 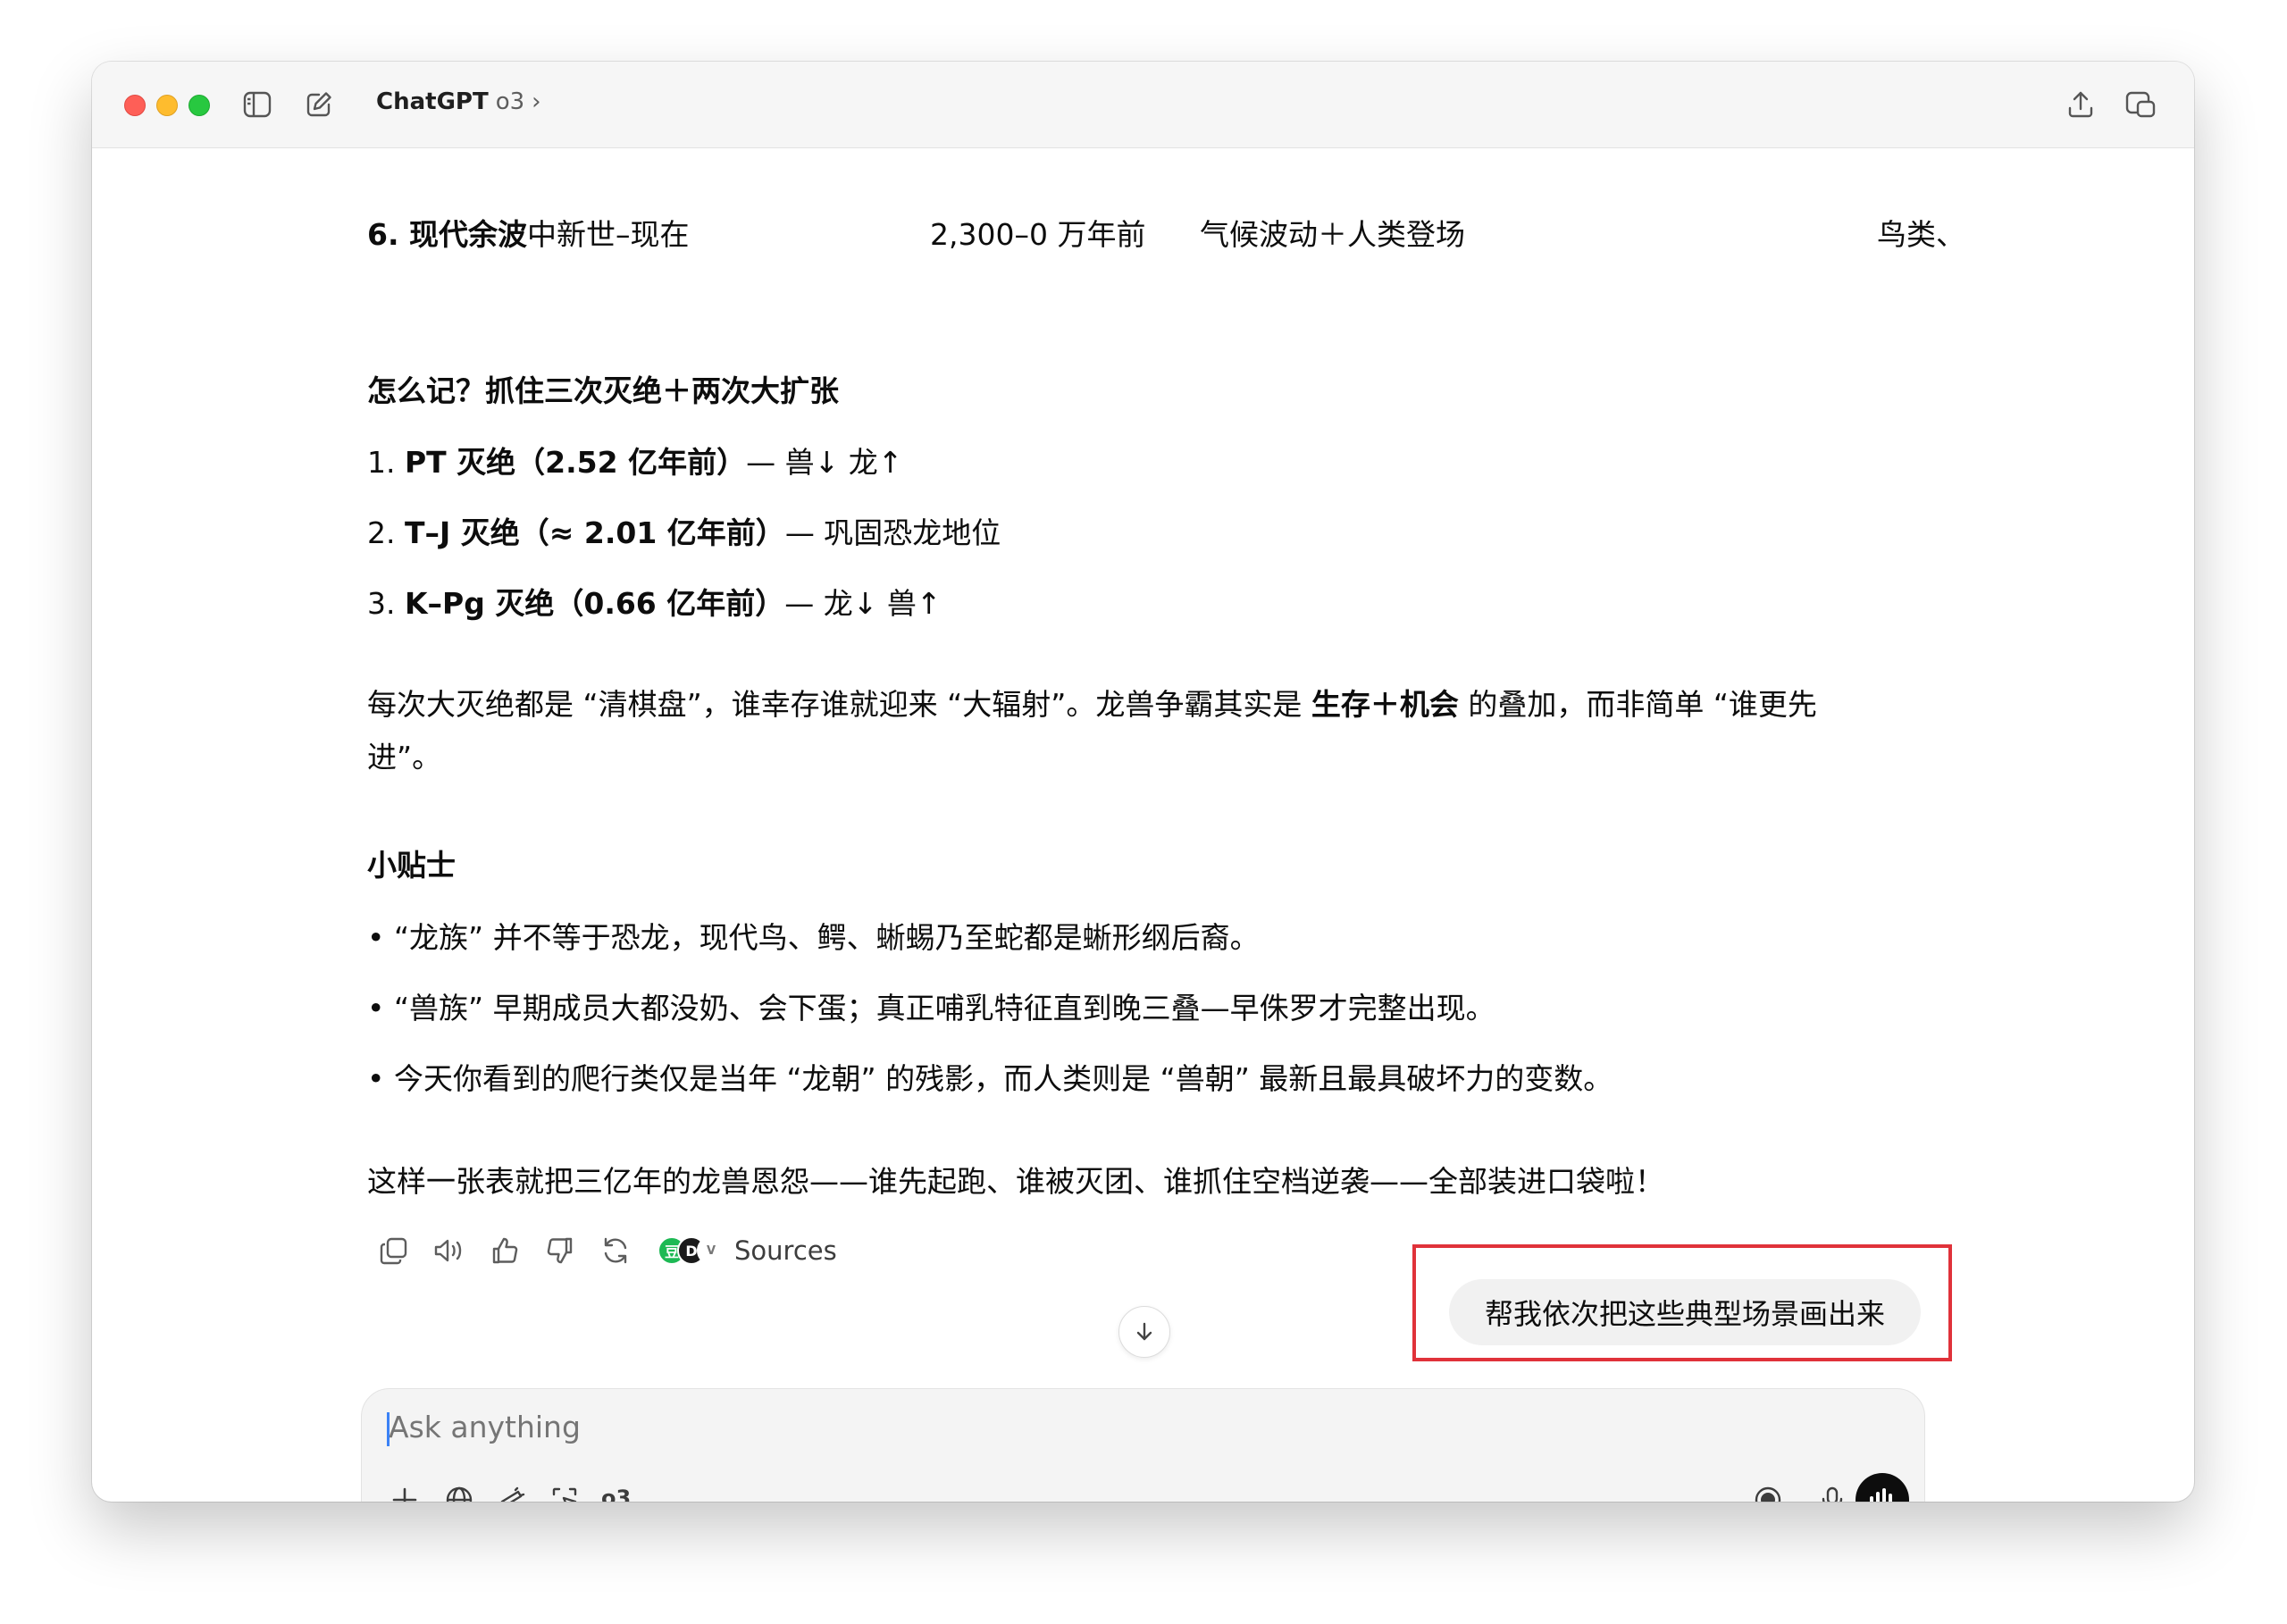 I want to click on thumbs-up-icon, so click(x=504, y=1250).